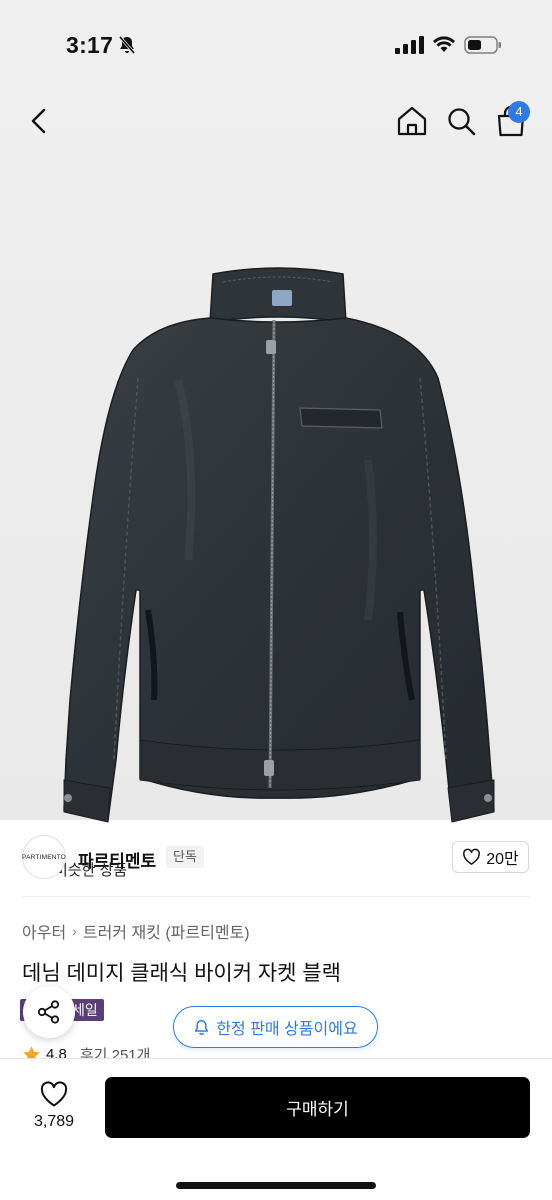 The width and height of the screenshot is (552, 1200). What do you see at coordinates (44, 857) in the screenshot?
I see `brand-logo: PARTIMENTO` at bounding box center [44, 857].